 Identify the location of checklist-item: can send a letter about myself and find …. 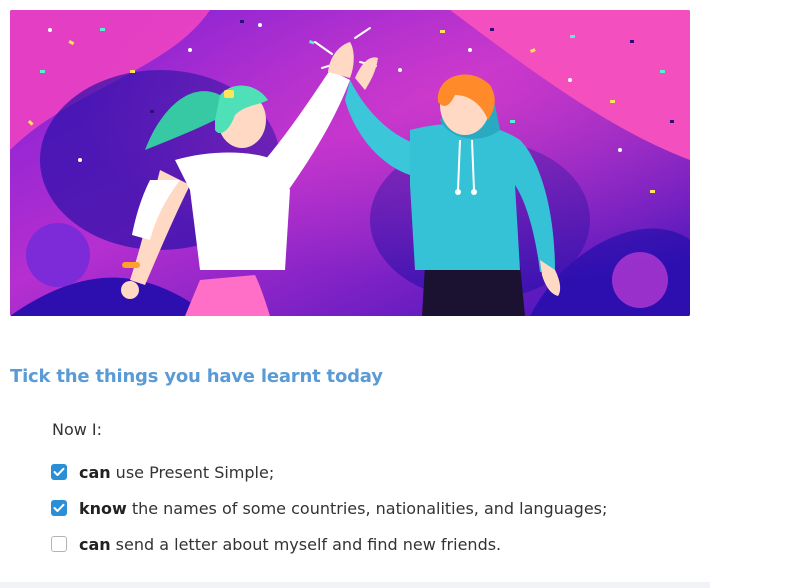
(329, 544).